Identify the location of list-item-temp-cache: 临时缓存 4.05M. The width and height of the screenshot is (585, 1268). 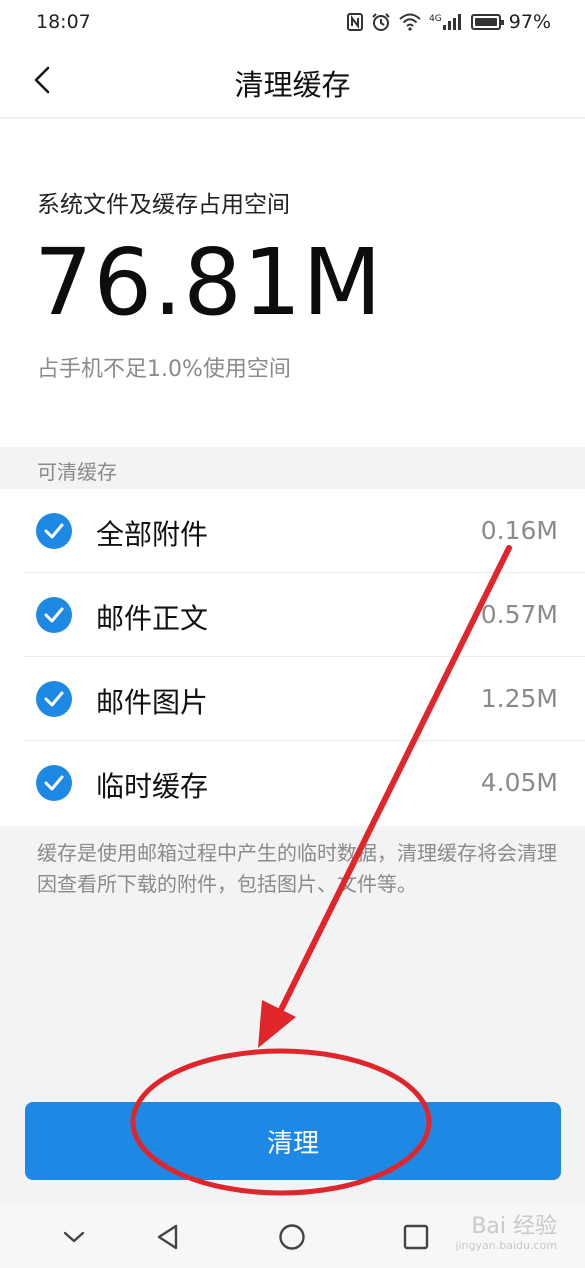
(292, 783).